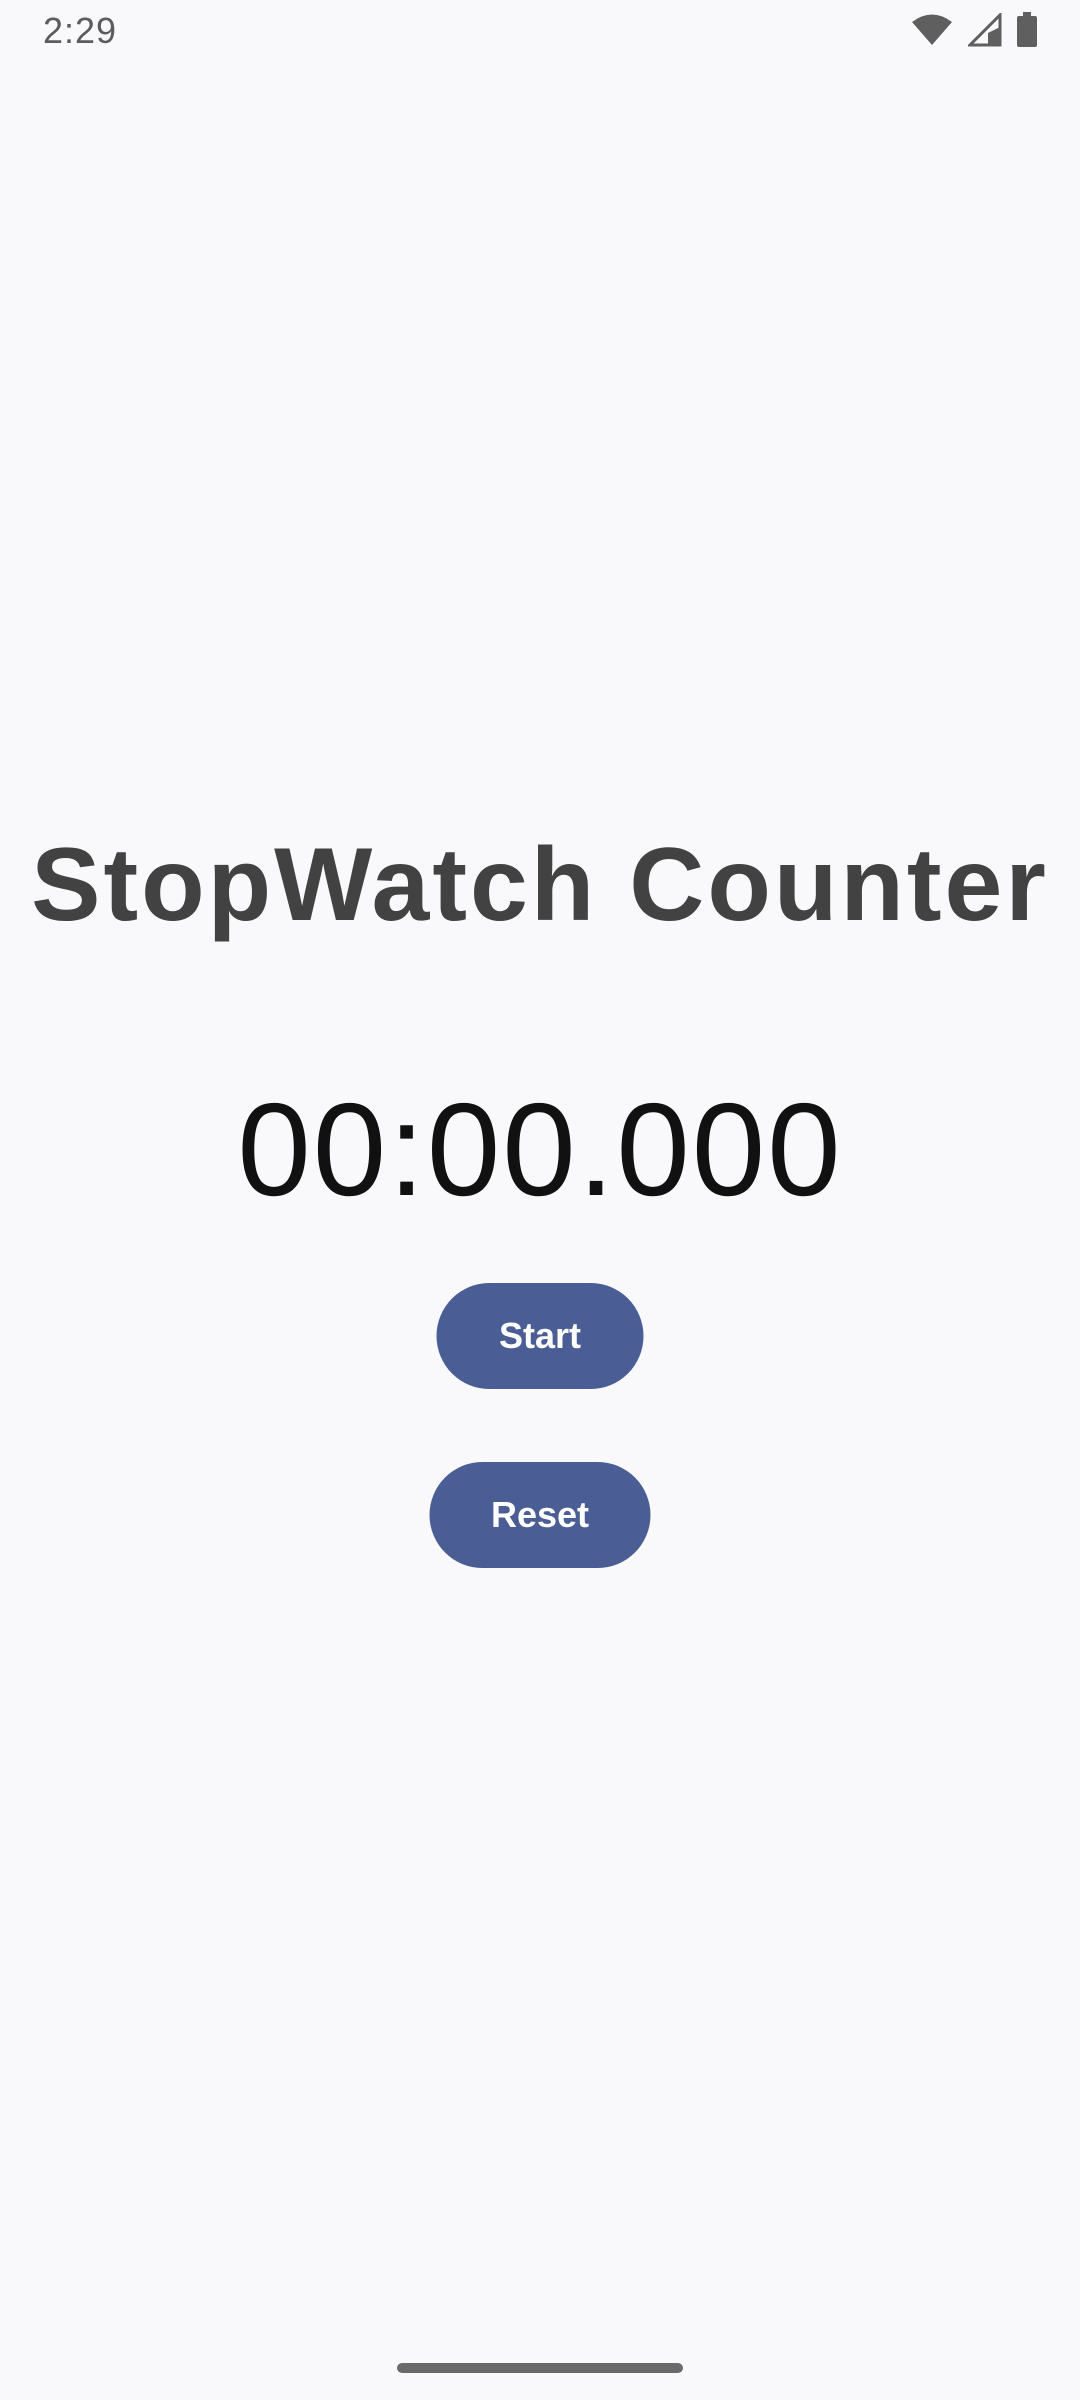 Image resolution: width=1080 pixels, height=2400 pixels. What do you see at coordinates (540, 1515) in the screenshot?
I see `reset-button: Reset` at bounding box center [540, 1515].